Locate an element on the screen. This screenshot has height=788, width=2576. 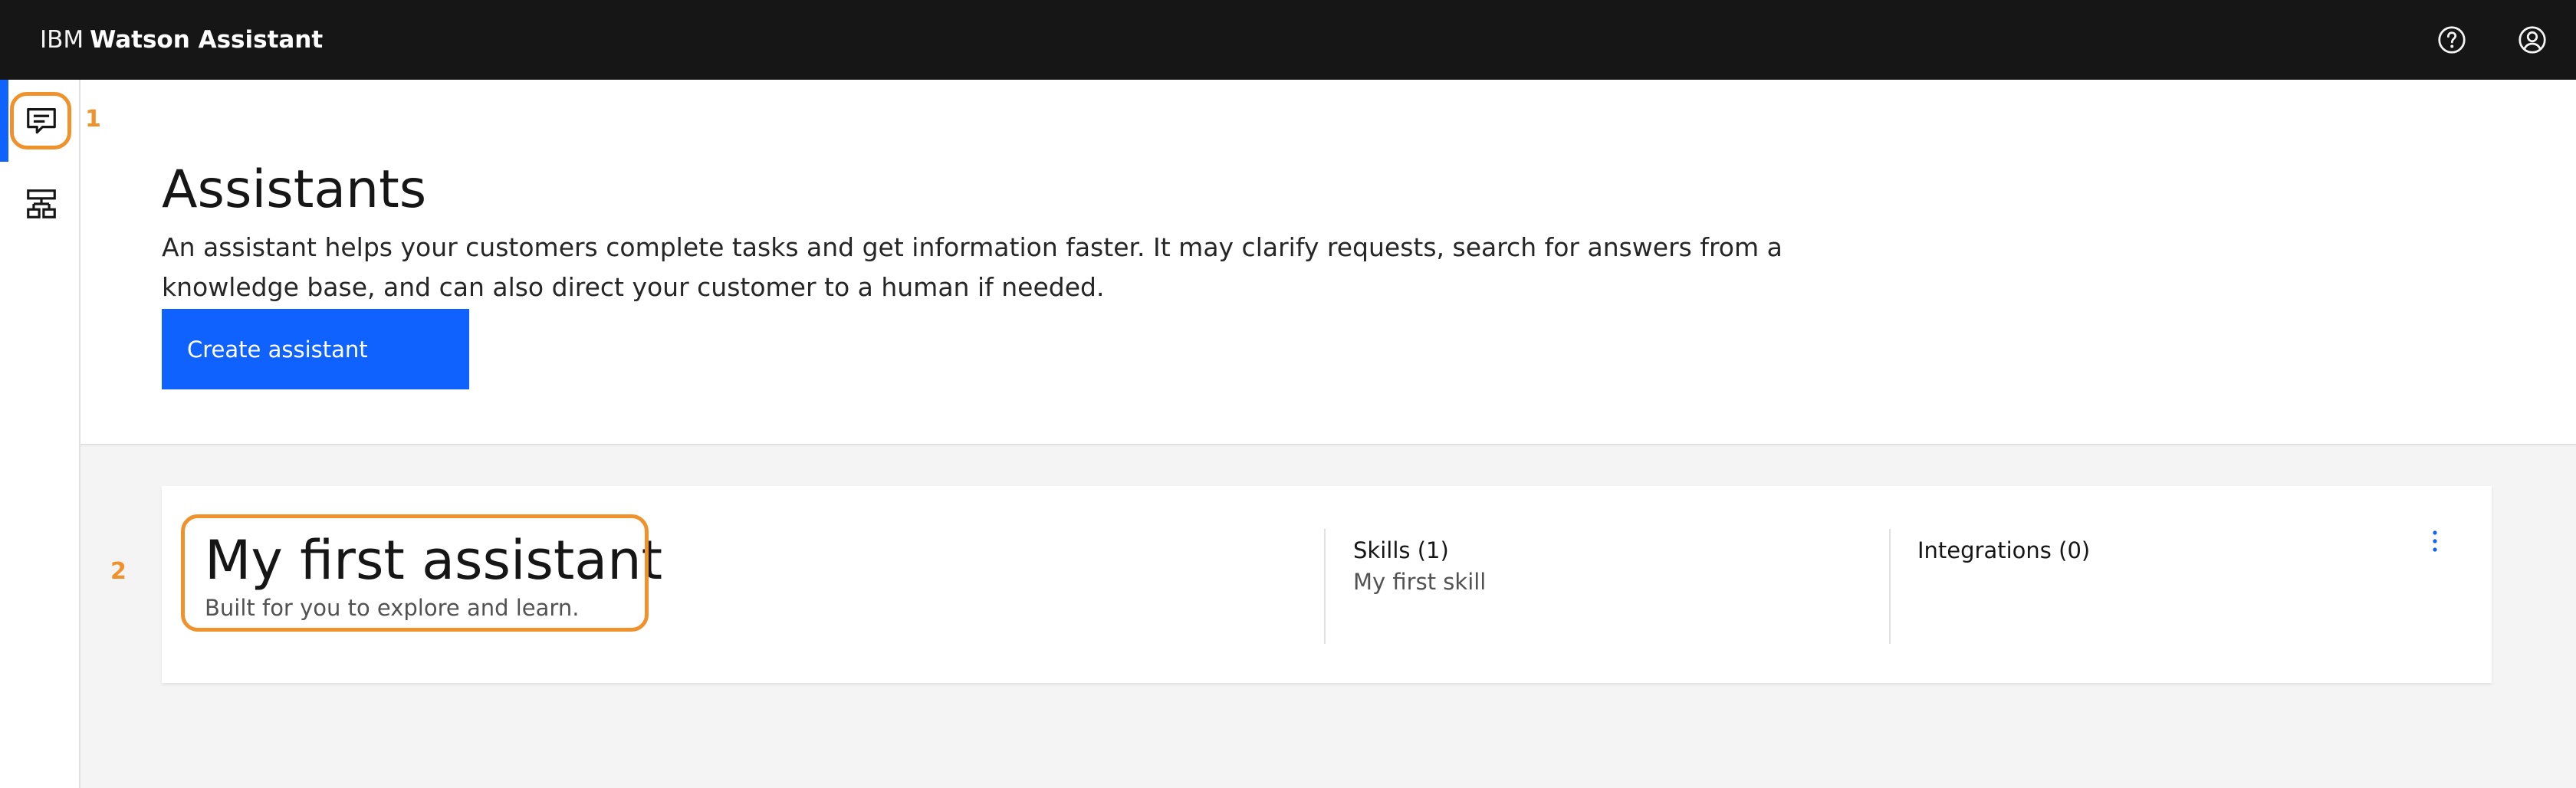
nav-item-skills is located at coordinates (41, 204).